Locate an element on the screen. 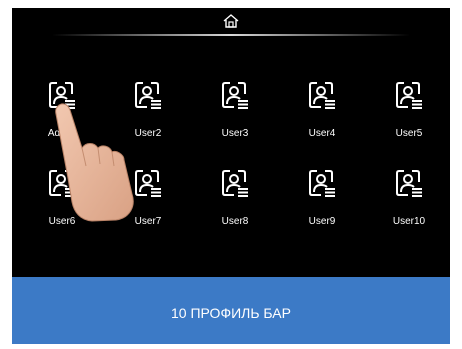  user-label: User9 is located at coordinates (322, 221).